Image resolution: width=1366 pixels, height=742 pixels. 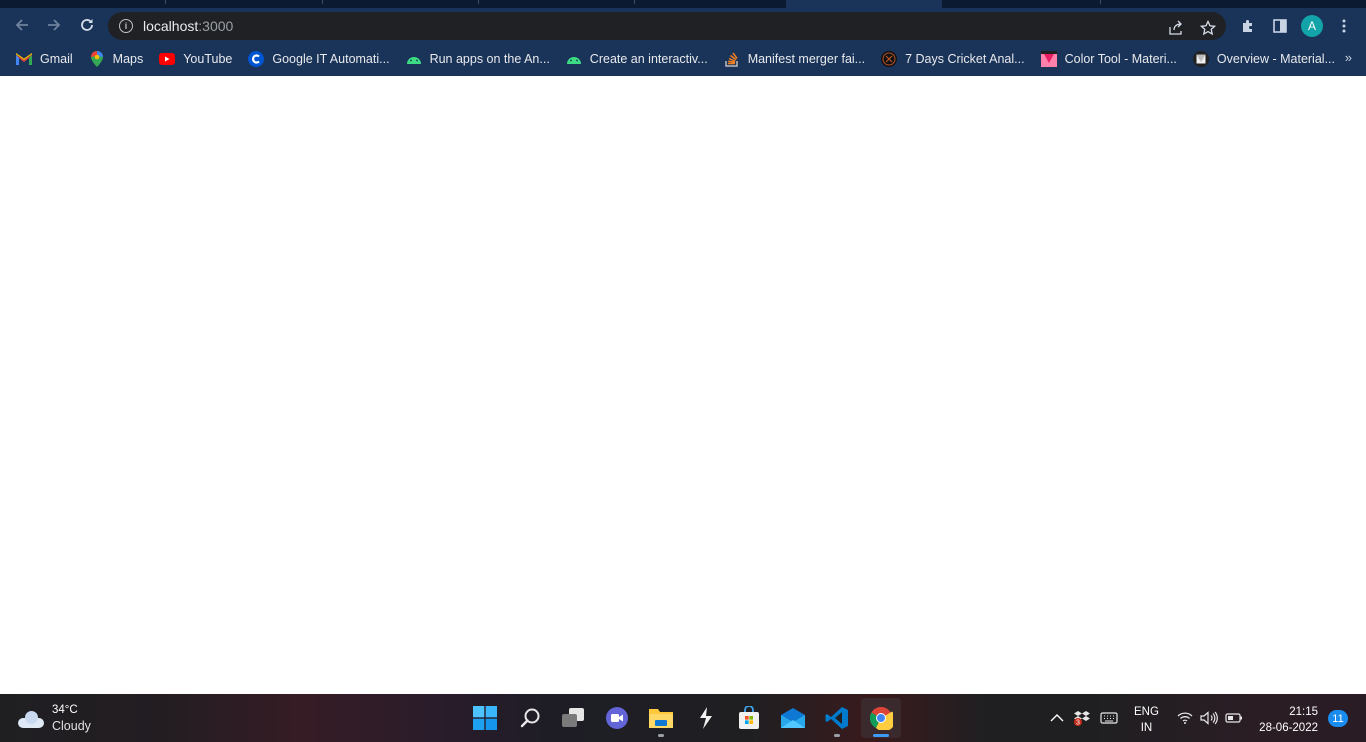 I want to click on bookmark-label: YouTube, so click(x=208, y=58).